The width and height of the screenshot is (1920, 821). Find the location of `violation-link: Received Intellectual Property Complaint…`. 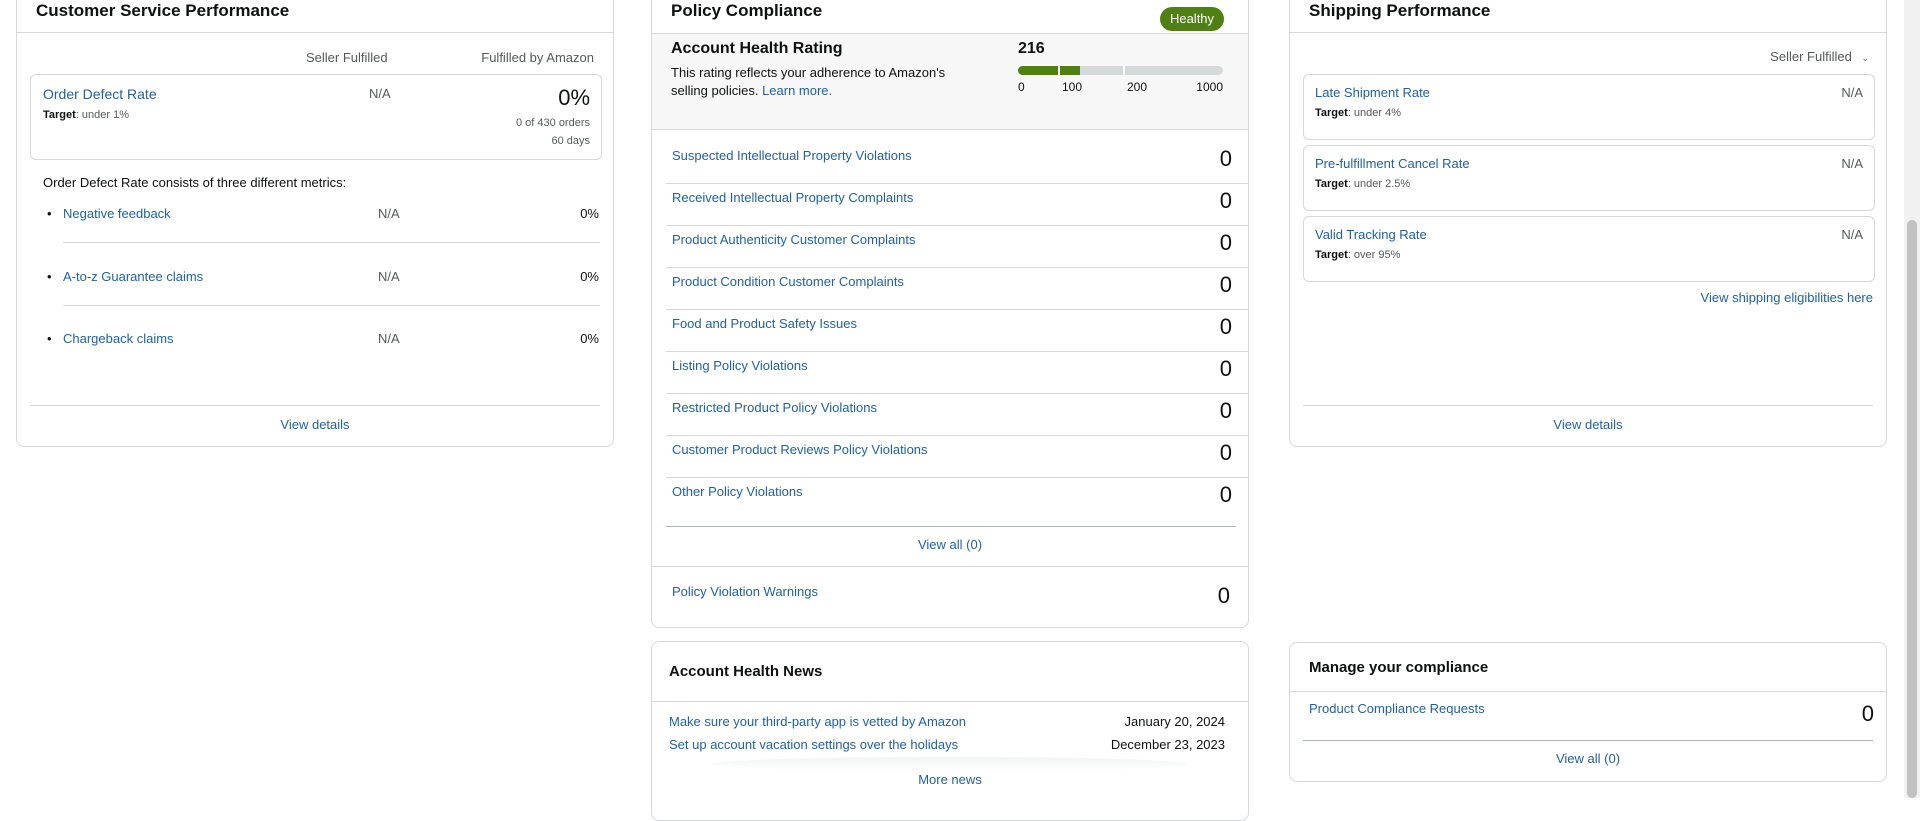

violation-link: Received Intellectual Property Complaint… is located at coordinates (792, 197).